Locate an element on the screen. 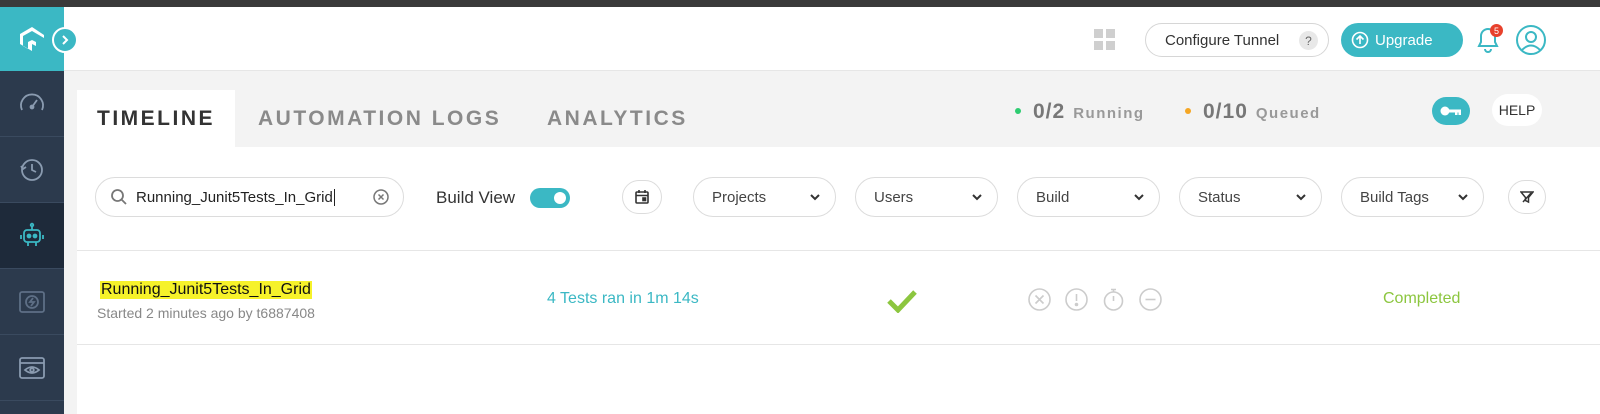 The width and height of the screenshot is (1600, 414). configure-tunnel-button: Configure Tunnel ? is located at coordinates (1237, 40).